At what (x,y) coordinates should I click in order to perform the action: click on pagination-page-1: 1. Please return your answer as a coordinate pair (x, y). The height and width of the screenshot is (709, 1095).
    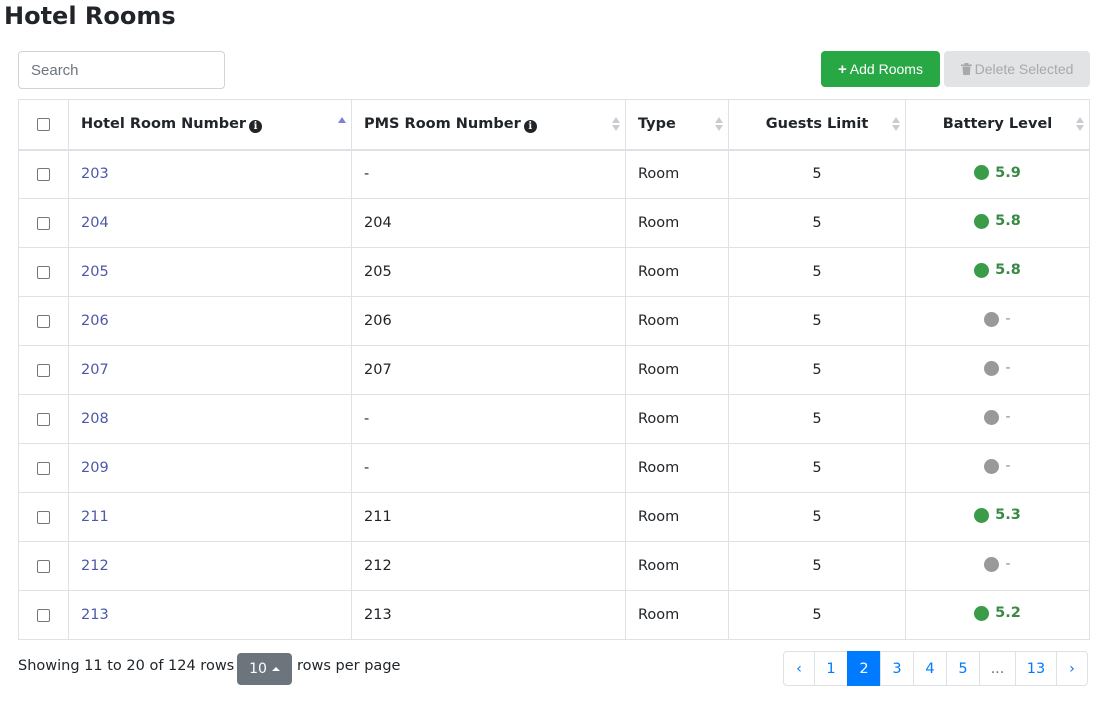
    Looking at the image, I should click on (831, 668).